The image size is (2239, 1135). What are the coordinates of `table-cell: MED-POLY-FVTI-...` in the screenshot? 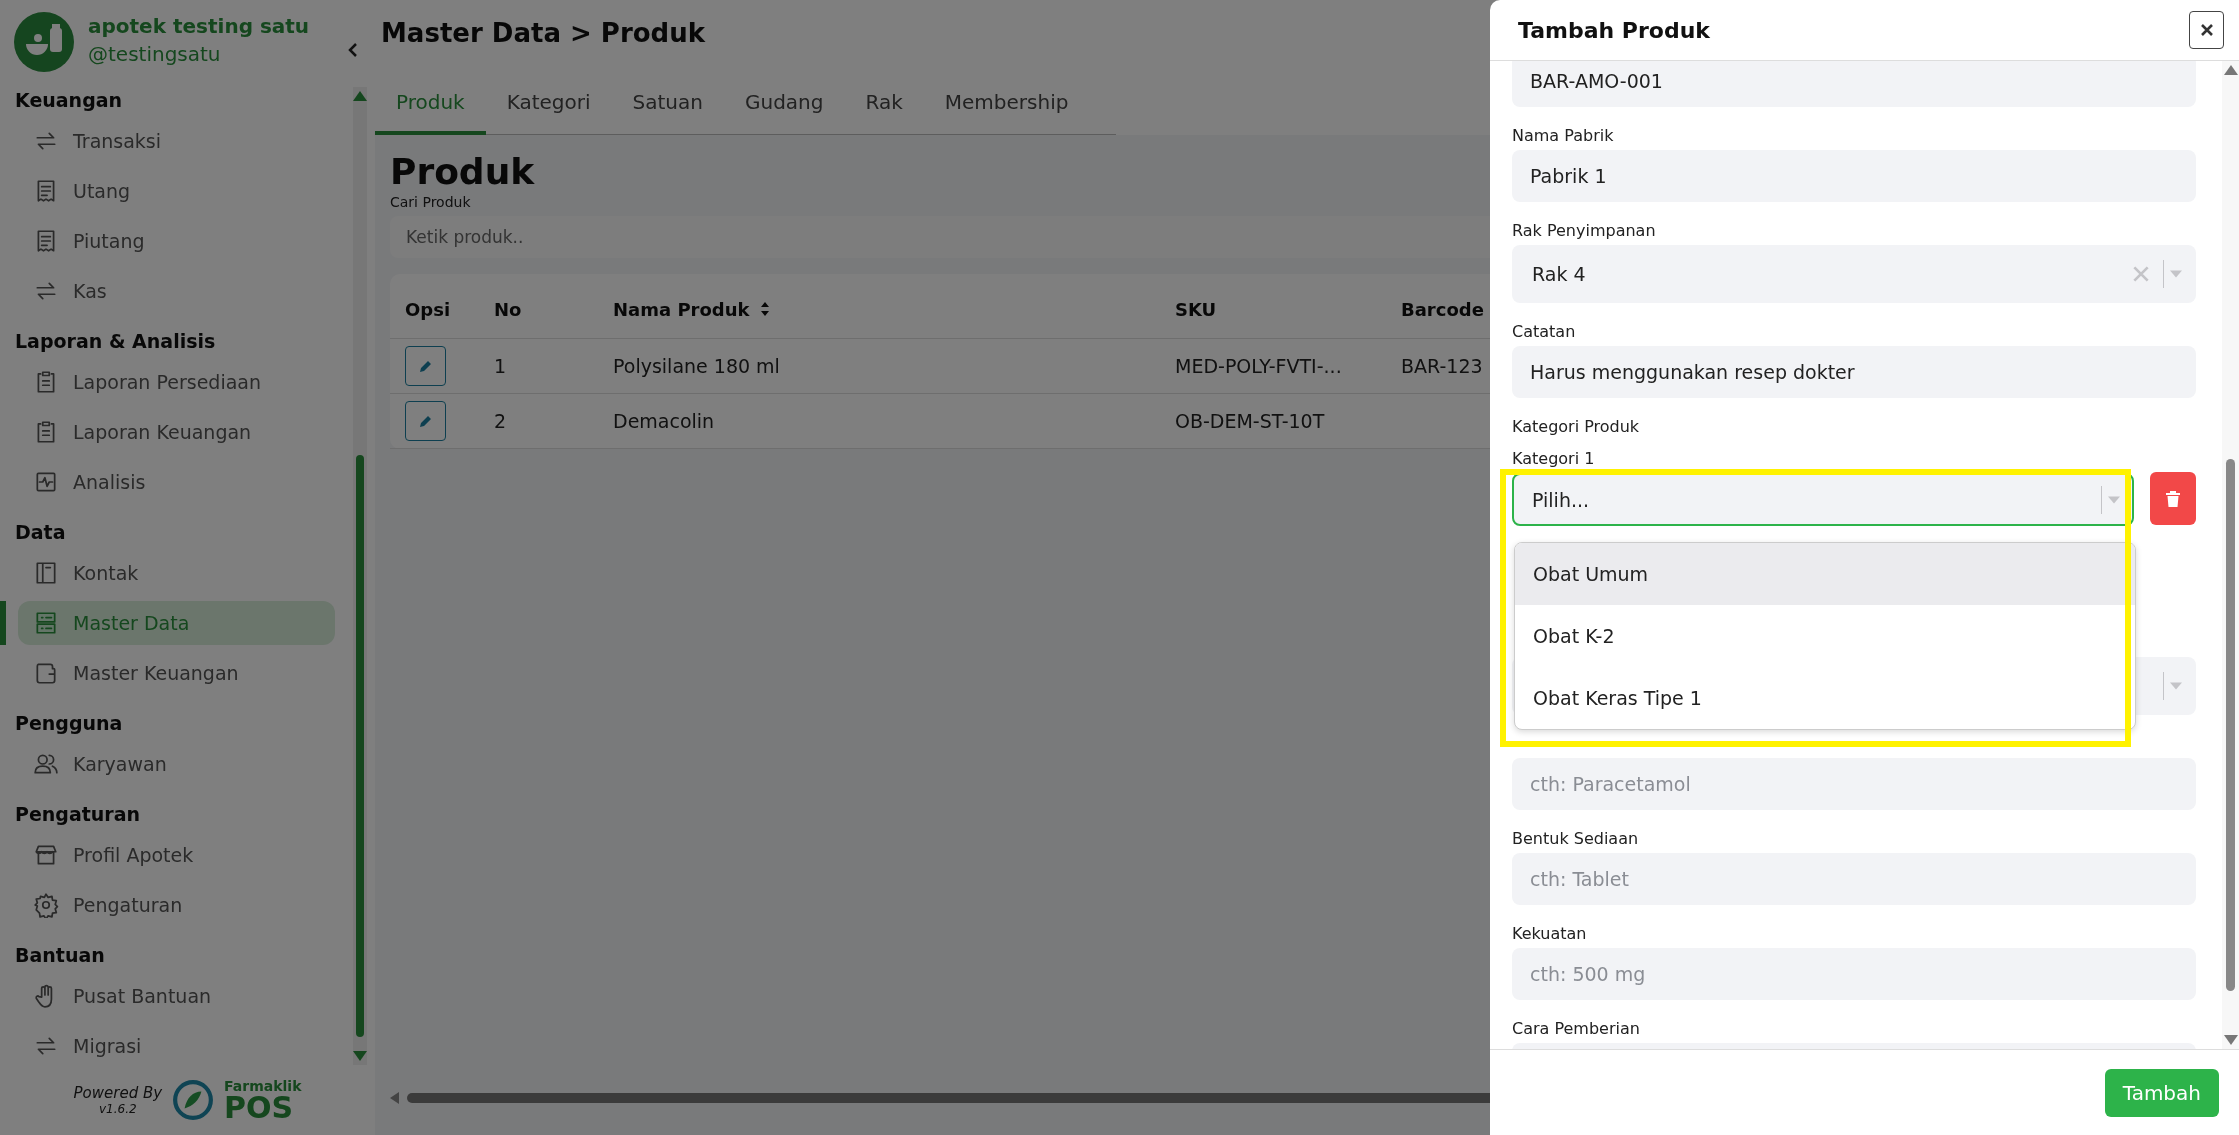 It's located at (1258, 366).